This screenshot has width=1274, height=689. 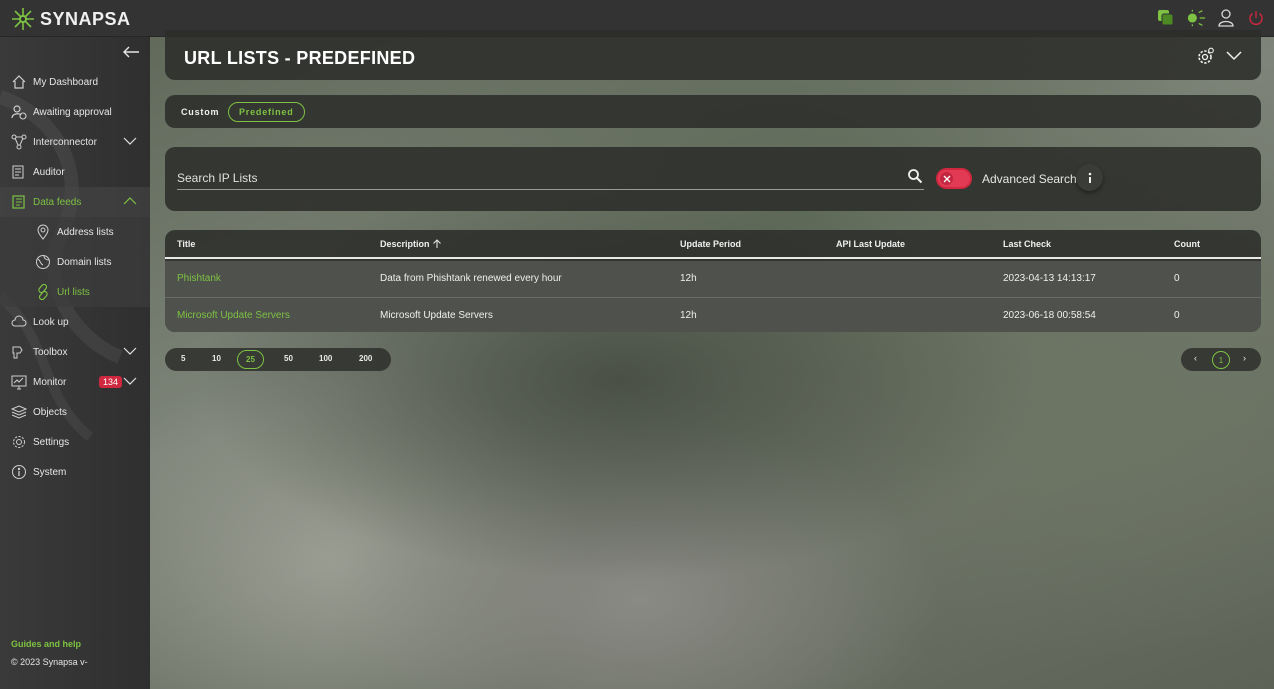 I want to click on guides-and-help-link: Guides and help, so click(x=49, y=644).